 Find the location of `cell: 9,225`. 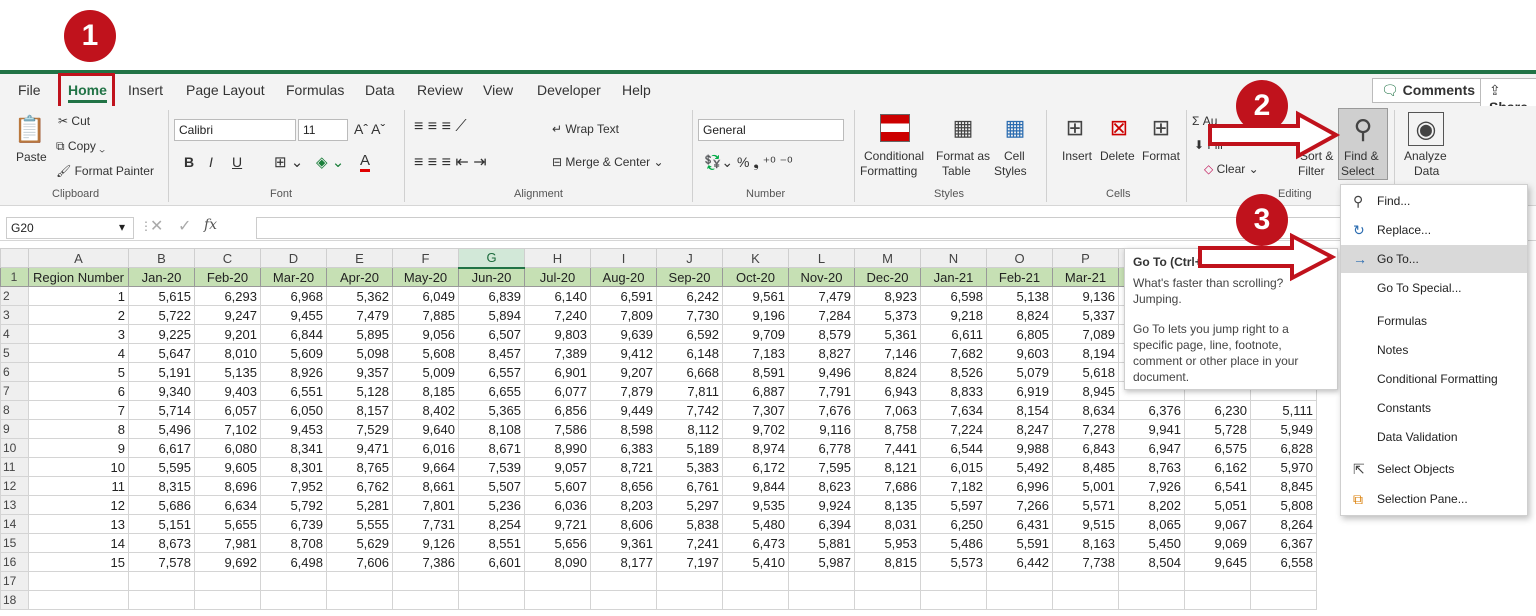

cell: 9,225 is located at coordinates (161, 334).